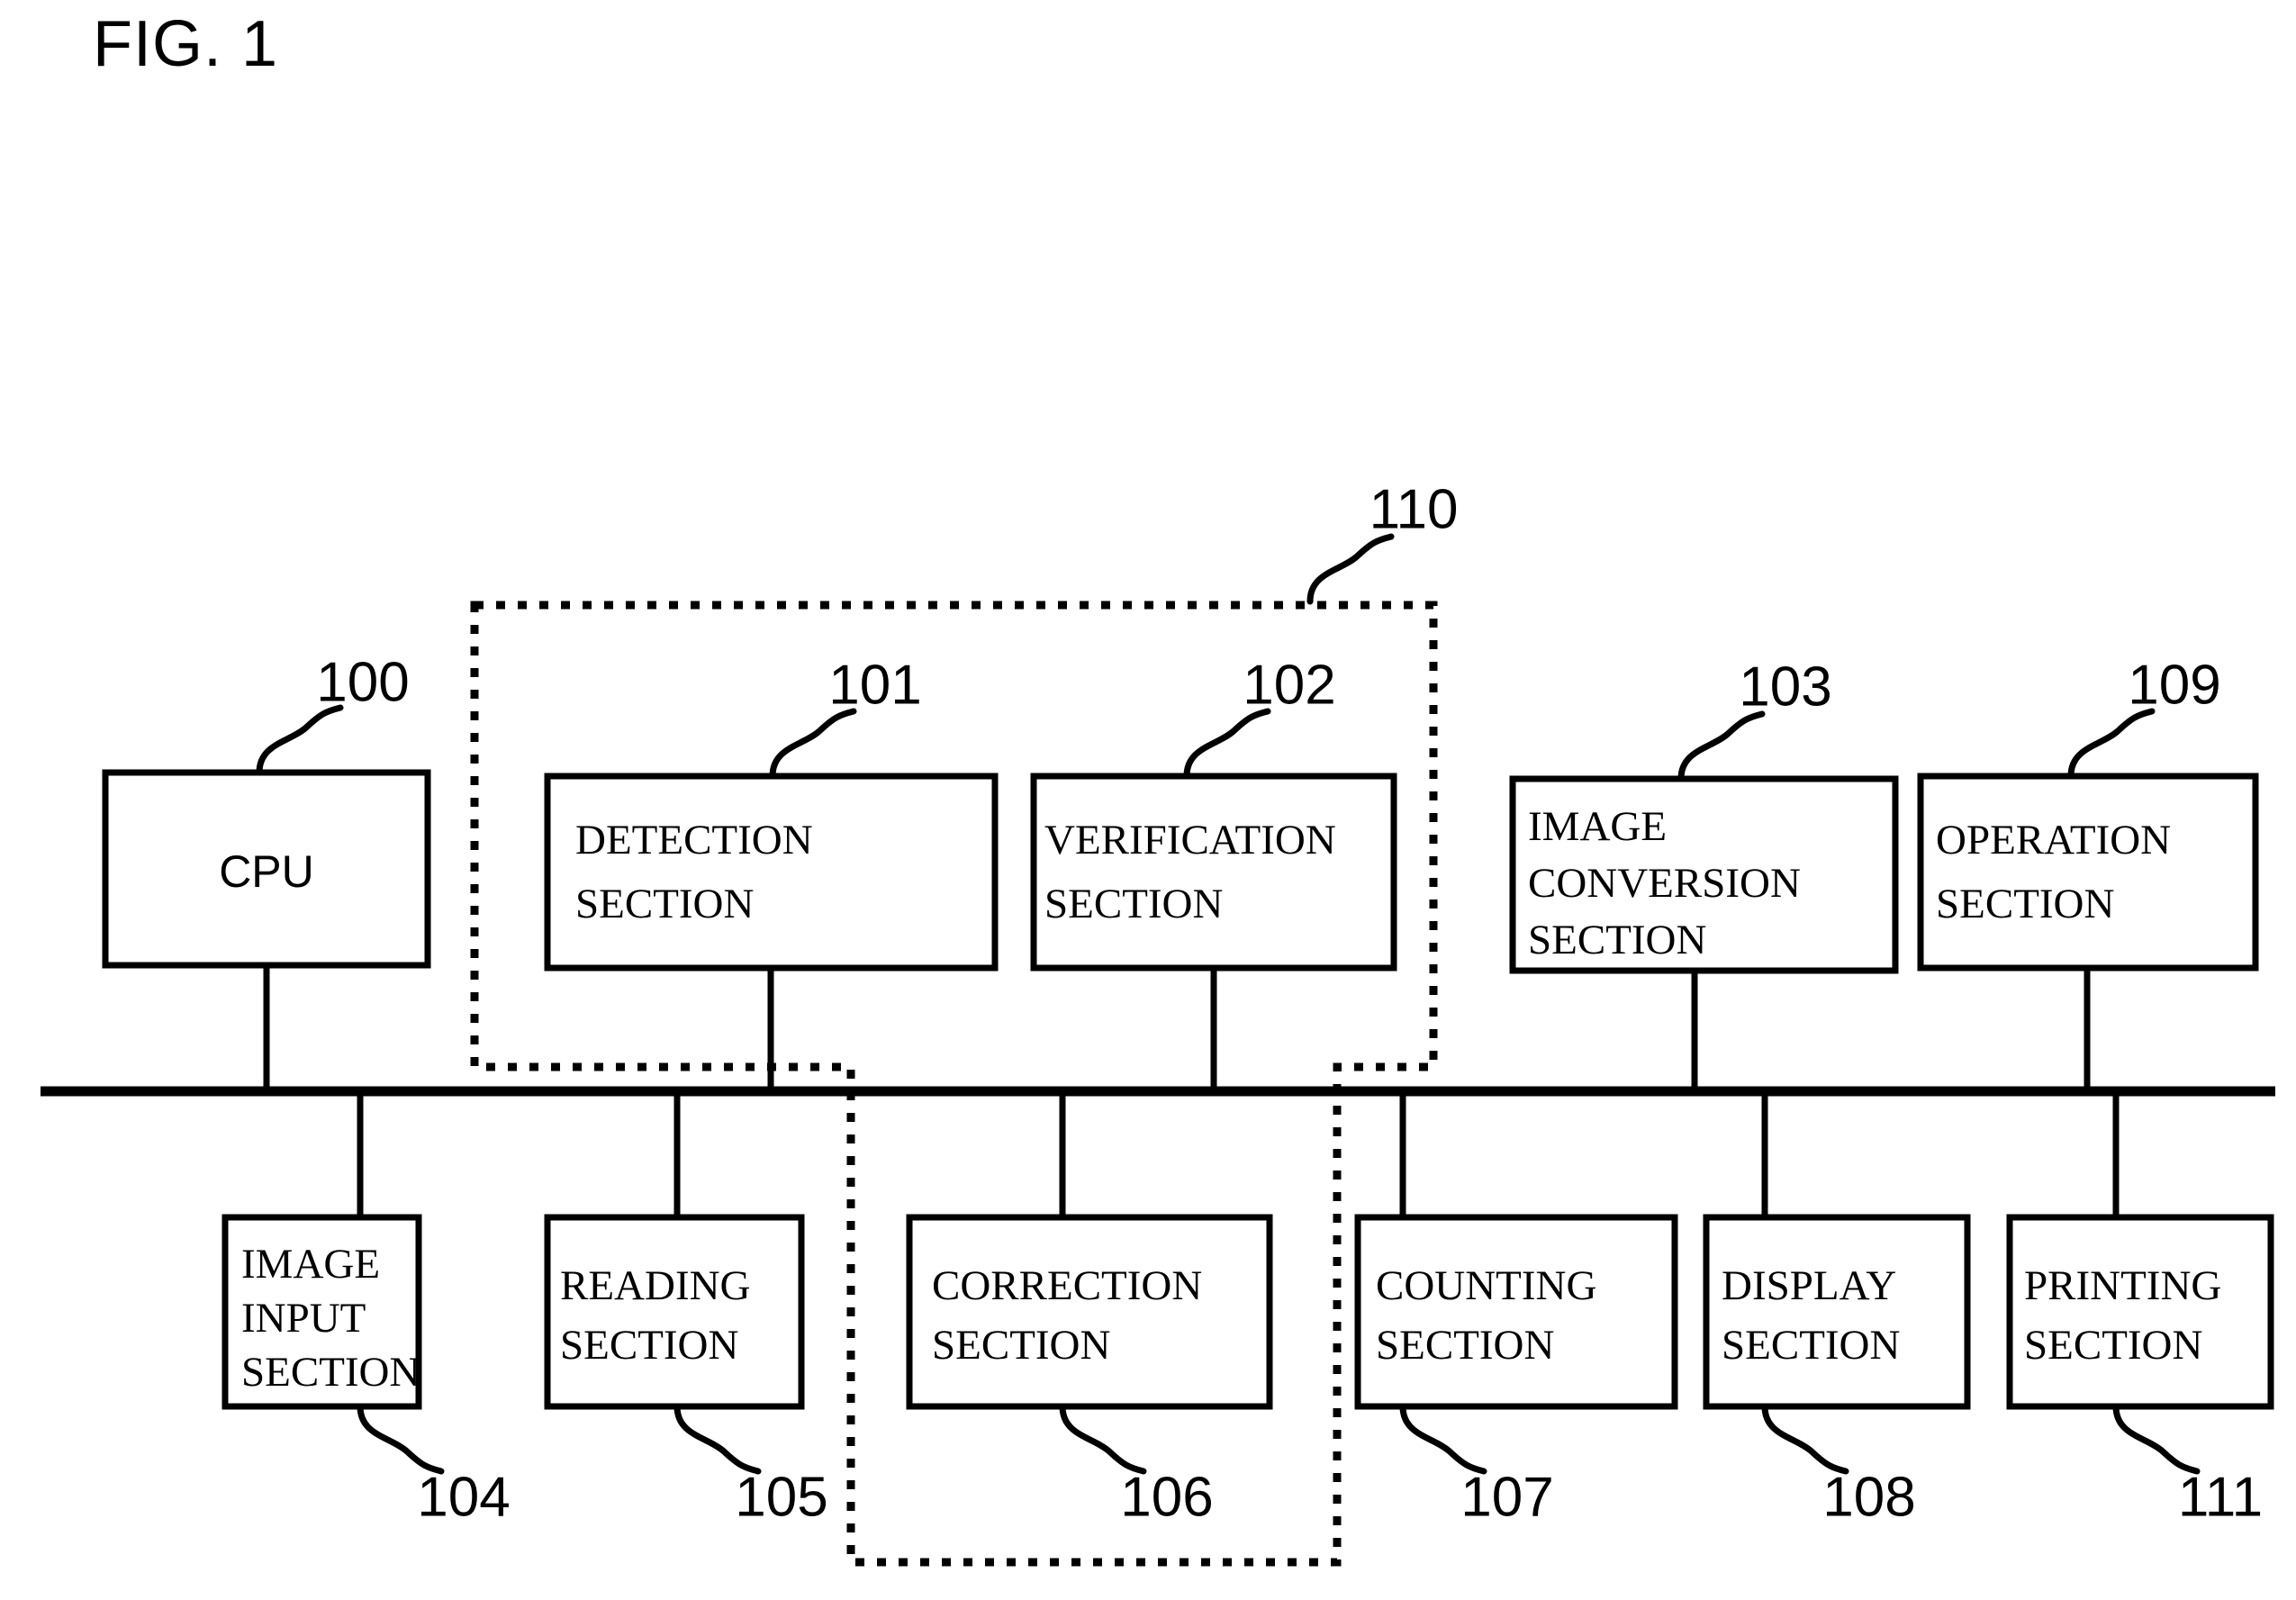  Describe the element at coordinates (781, 1497) in the screenshot. I see `ref-number-105: 105` at that location.